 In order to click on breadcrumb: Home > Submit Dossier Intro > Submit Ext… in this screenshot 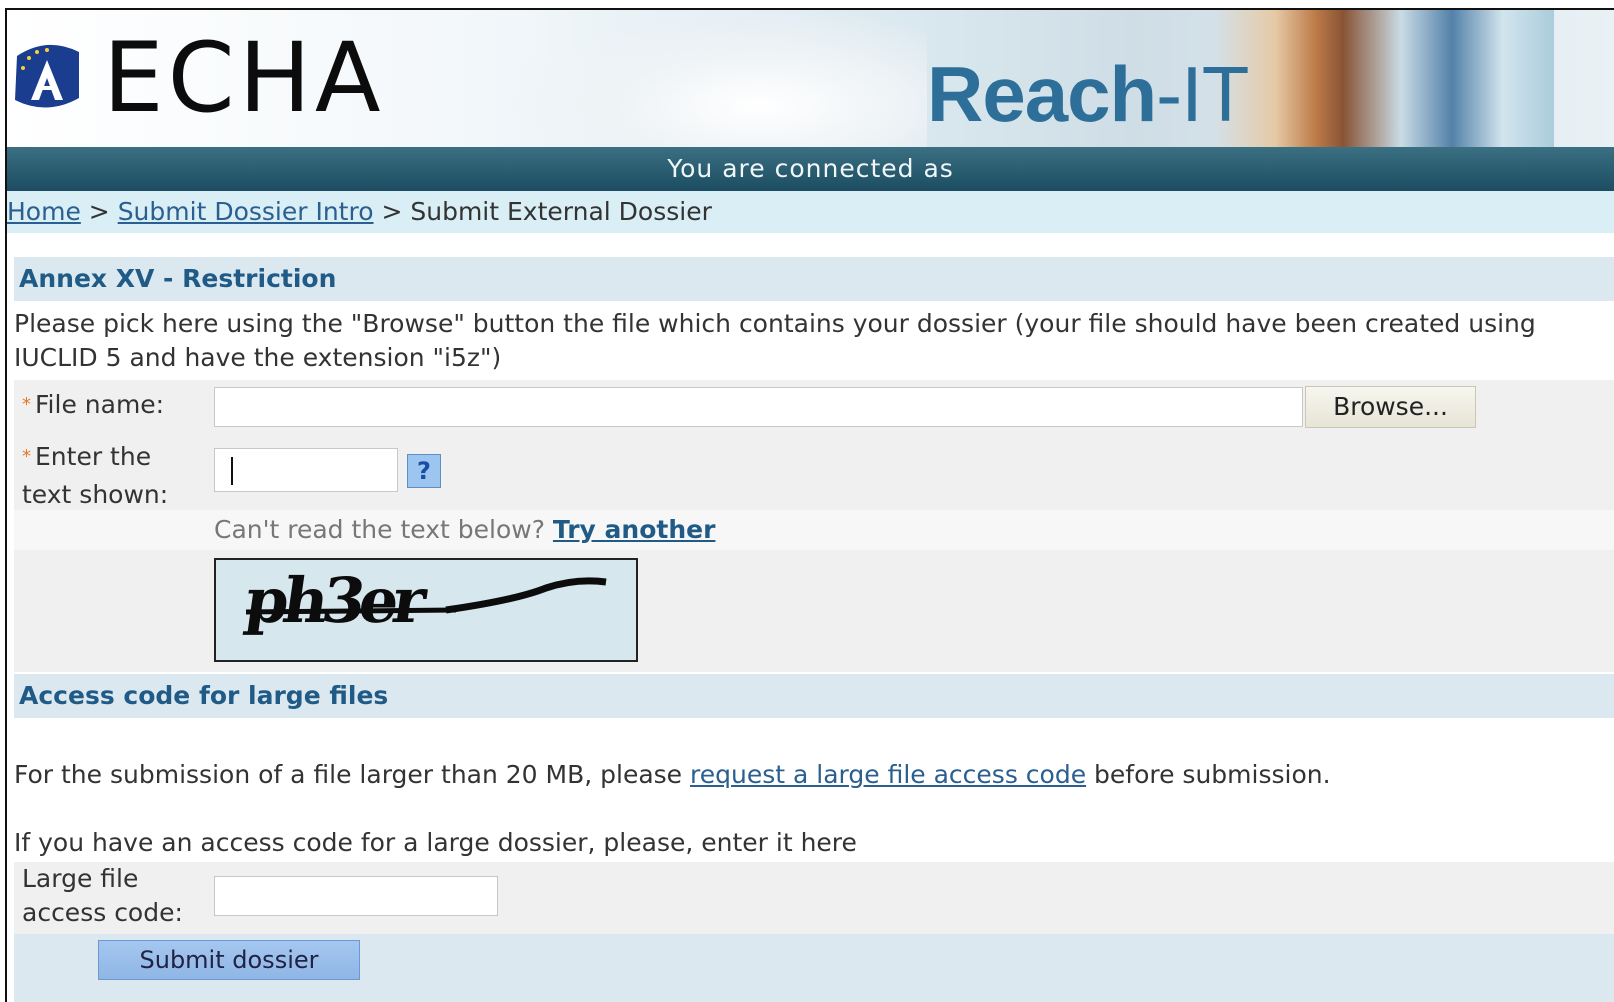, I will do `click(810, 212)`.